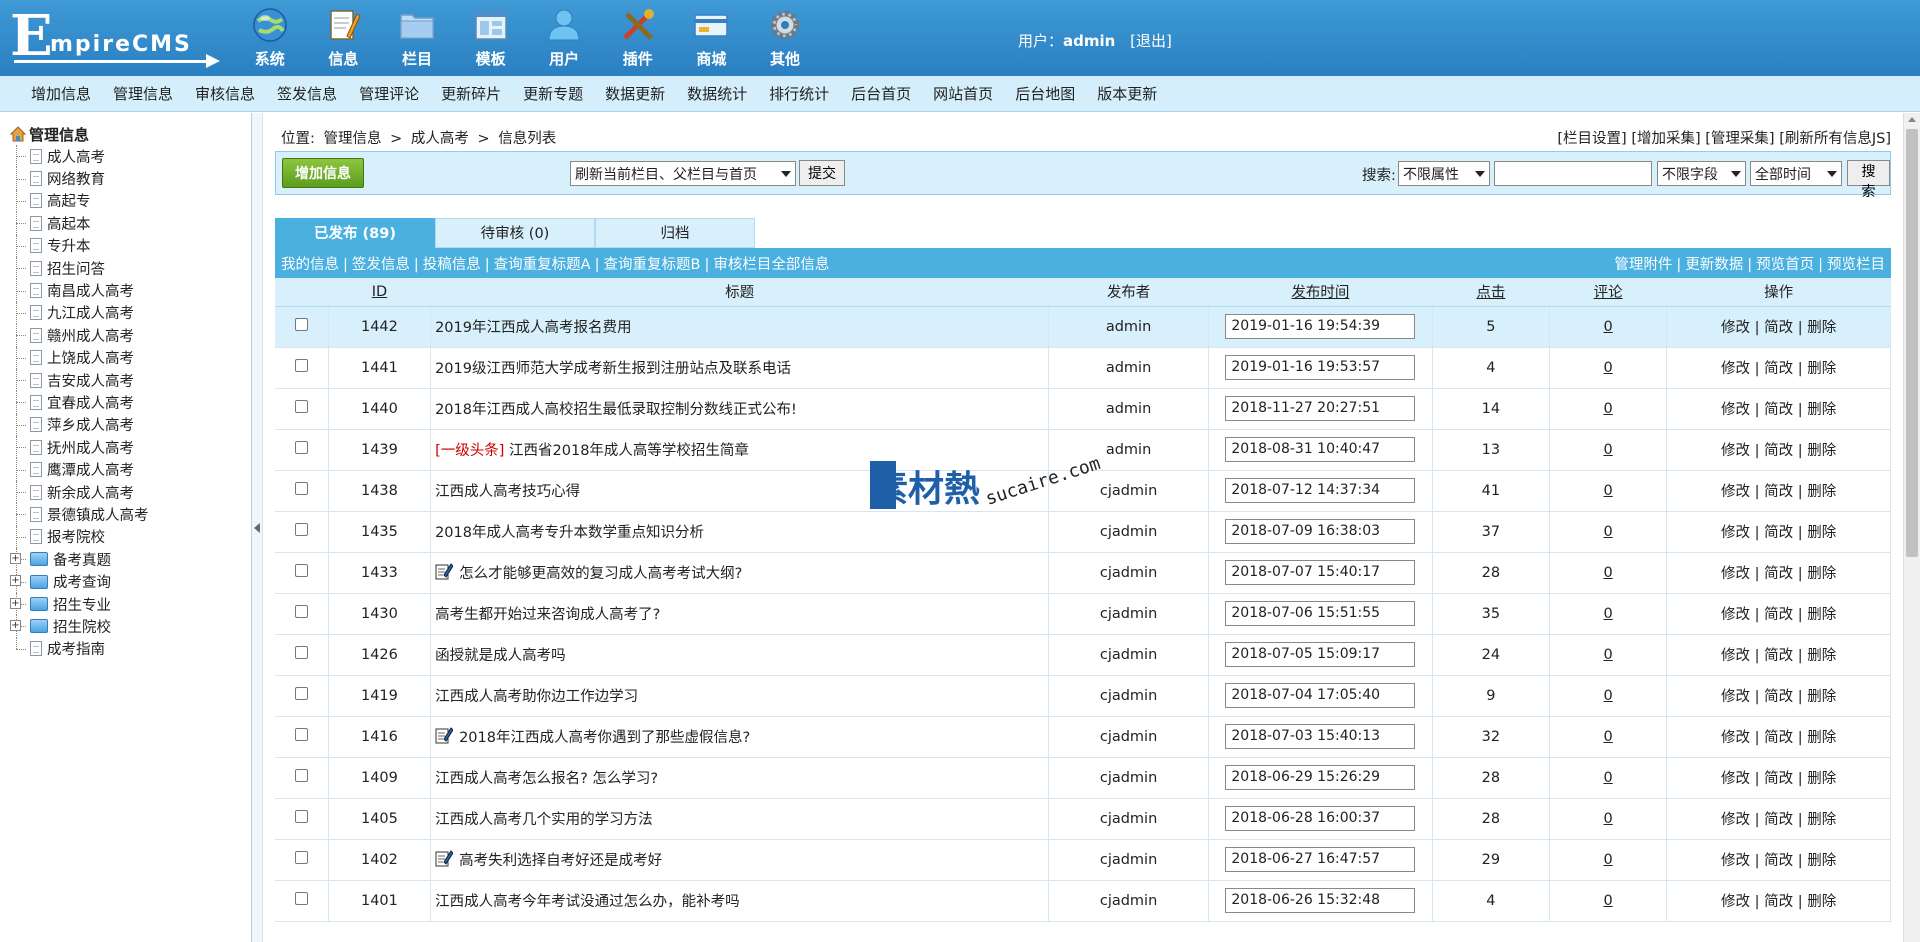 The width and height of the screenshot is (1920, 942). What do you see at coordinates (355, 233) in the screenshot?
I see `tab-published: 已发布 (89)` at bounding box center [355, 233].